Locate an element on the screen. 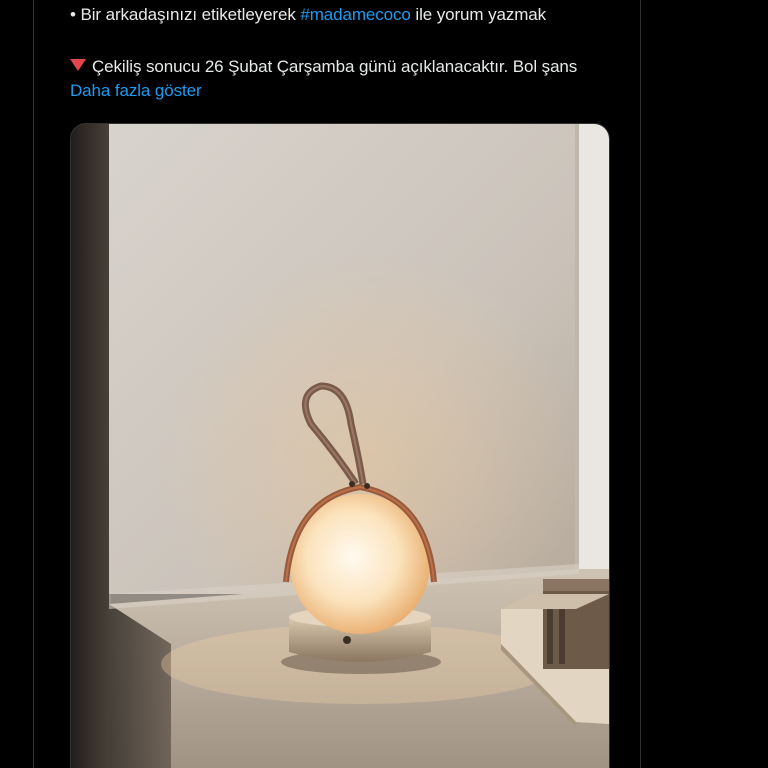  tag-instruction-suffix: ile yorum yazmak is located at coordinates (481, 14).